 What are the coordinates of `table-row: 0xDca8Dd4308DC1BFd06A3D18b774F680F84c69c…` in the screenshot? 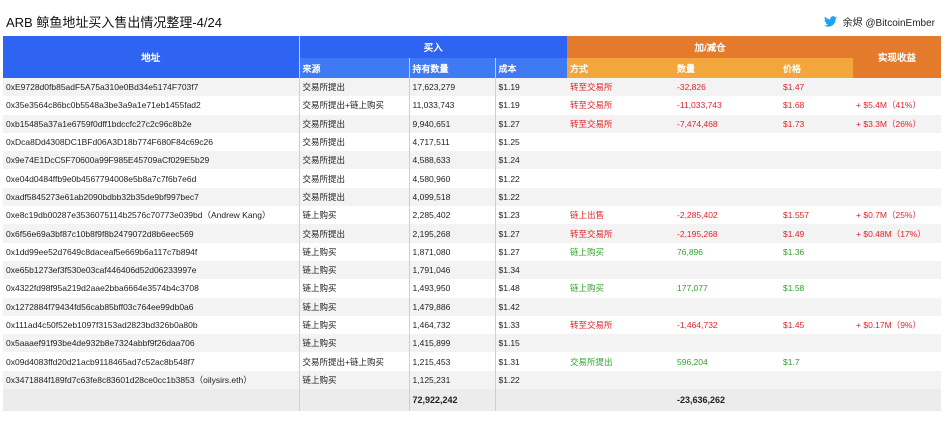 It's located at (472, 142).